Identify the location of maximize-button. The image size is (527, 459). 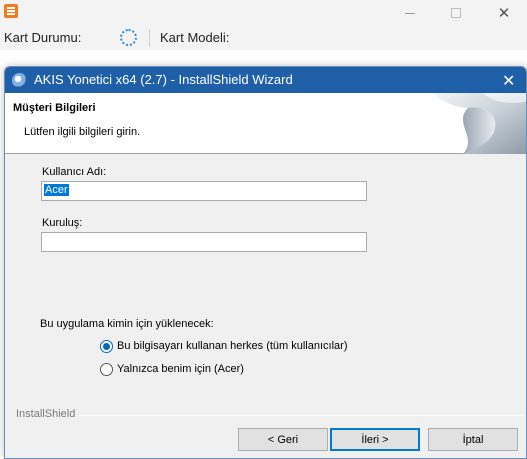
(456, 13).